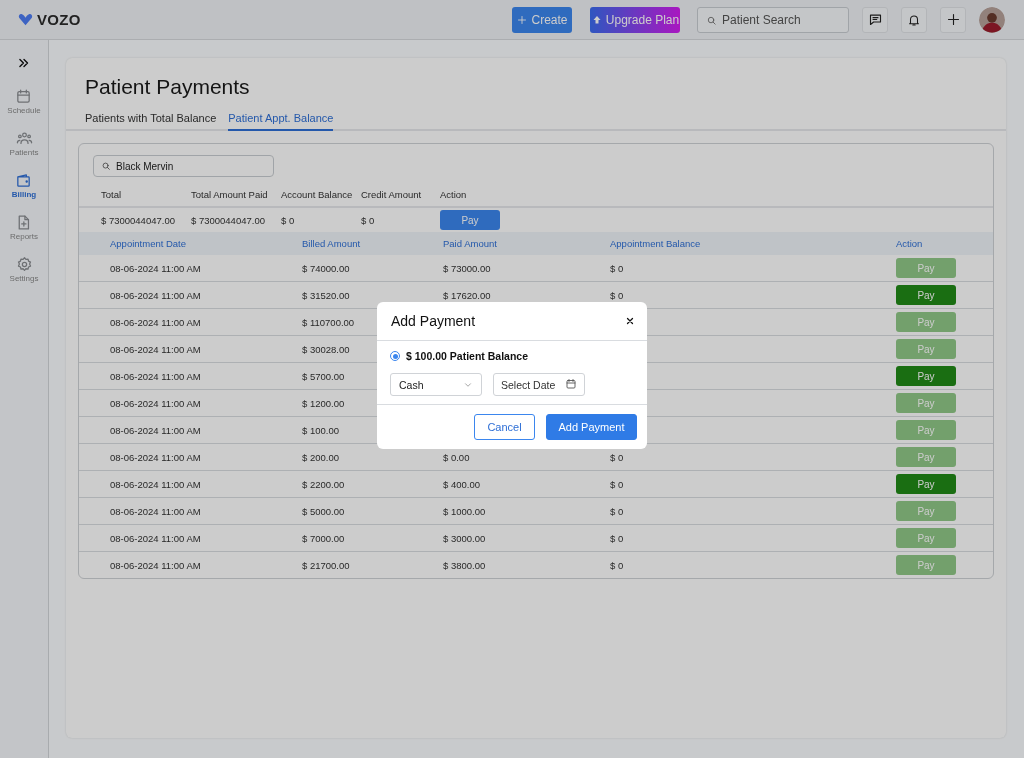 The height and width of the screenshot is (758, 1024). What do you see at coordinates (24, 264) in the screenshot?
I see `gear-icon` at bounding box center [24, 264].